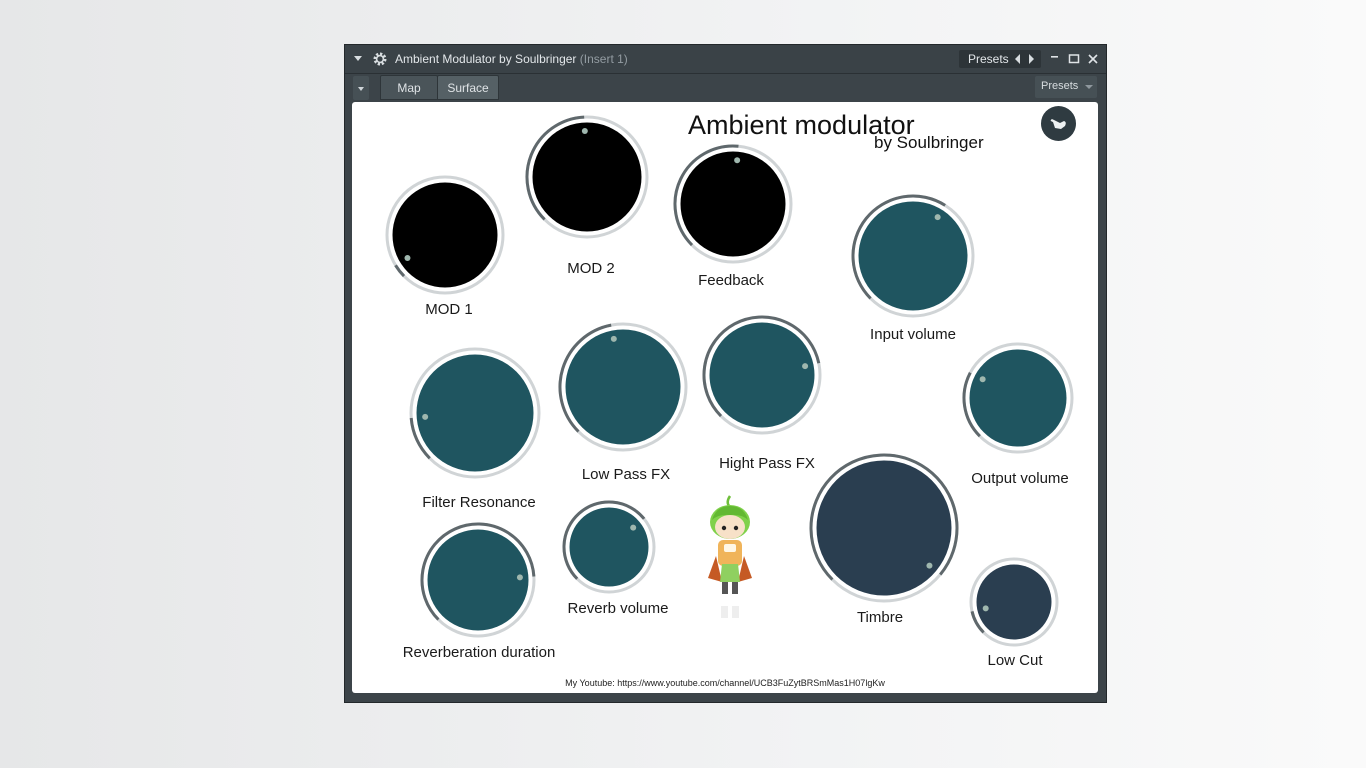 This screenshot has width=1366, height=768. What do you see at coordinates (929, 142) in the screenshot?
I see `plugin-subtitle: by Soulbringer` at bounding box center [929, 142].